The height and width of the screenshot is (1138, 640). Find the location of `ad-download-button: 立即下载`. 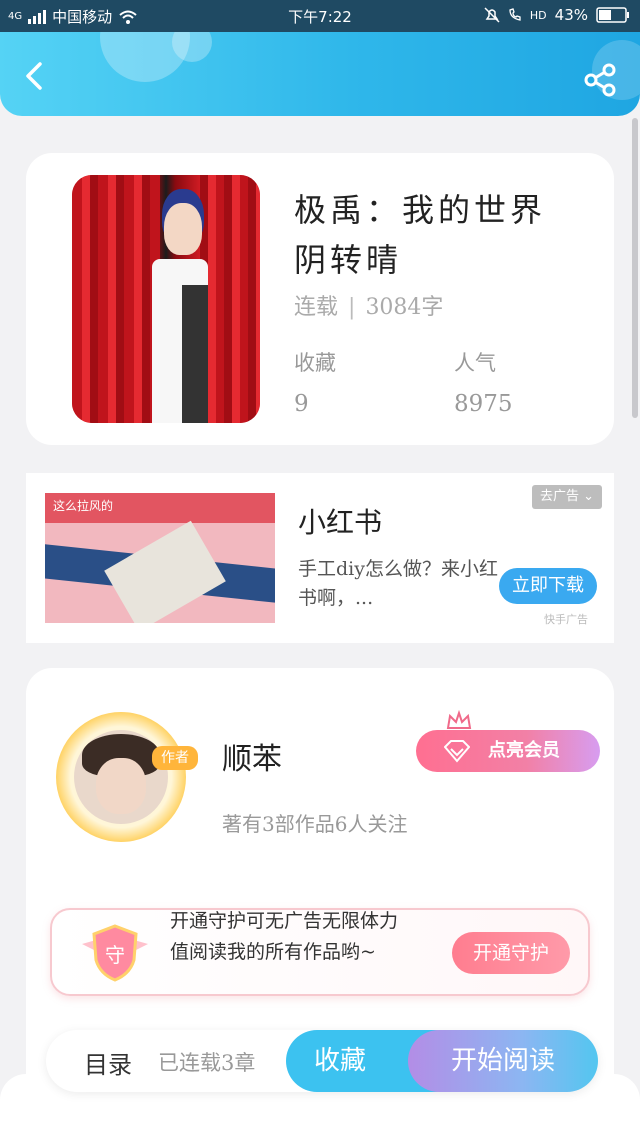

ad-download-button: 立即下载 is located at coordinates (548, 586).